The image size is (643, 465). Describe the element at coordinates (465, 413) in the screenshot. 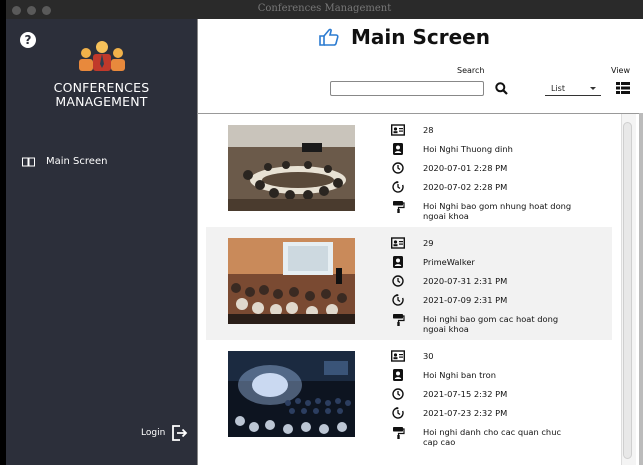

I see `conference-end: 2021-07-23 2:32 PM` at that location.